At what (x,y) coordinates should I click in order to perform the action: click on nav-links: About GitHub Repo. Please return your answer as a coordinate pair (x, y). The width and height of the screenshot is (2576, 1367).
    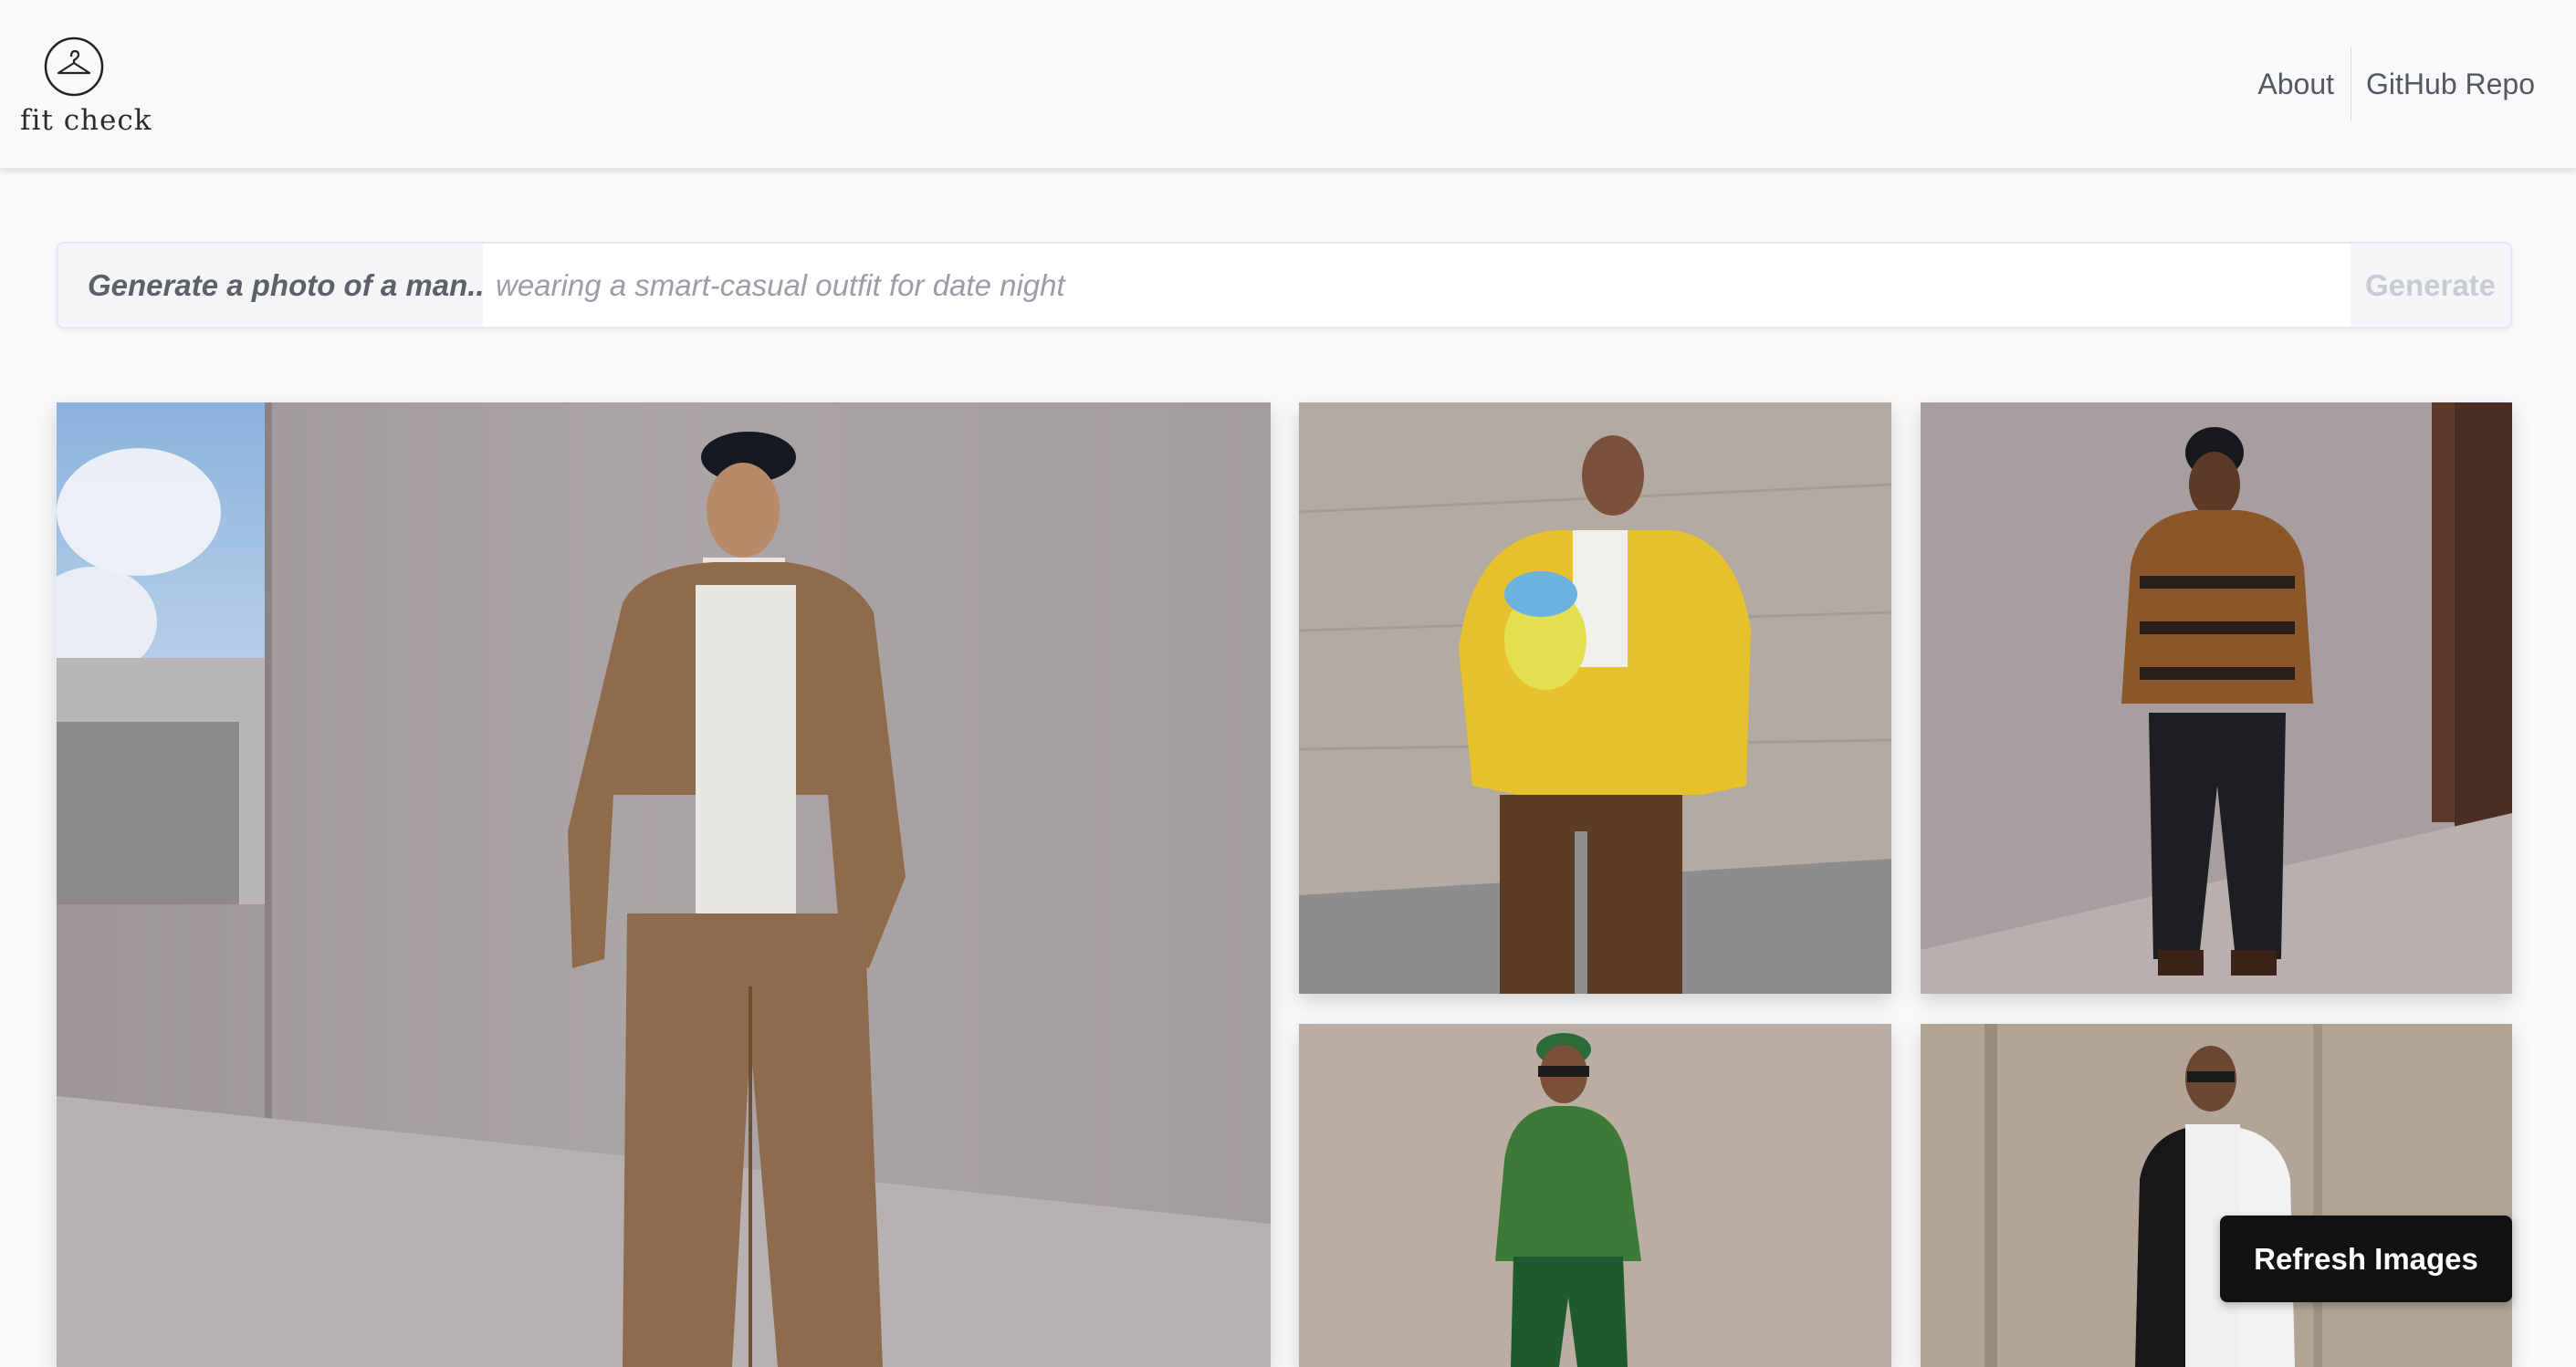
    Looking at the image, I should click on (2396, 84).